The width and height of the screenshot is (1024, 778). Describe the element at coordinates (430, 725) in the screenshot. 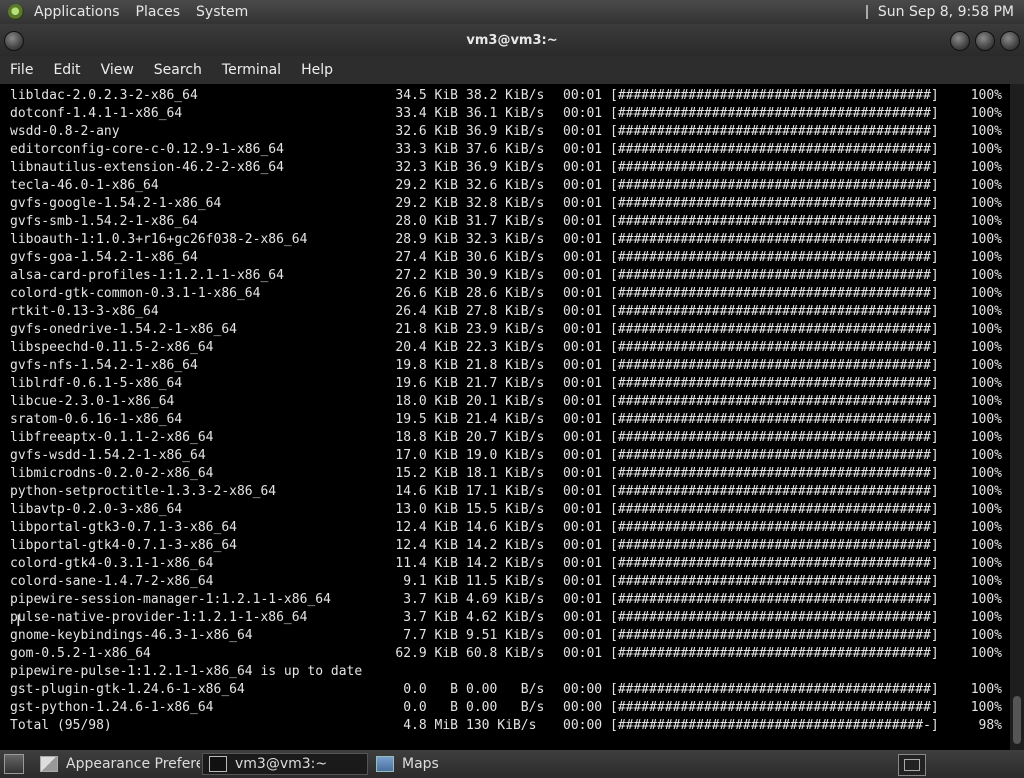

I see `package-size: 4.8 MiB` at that location.